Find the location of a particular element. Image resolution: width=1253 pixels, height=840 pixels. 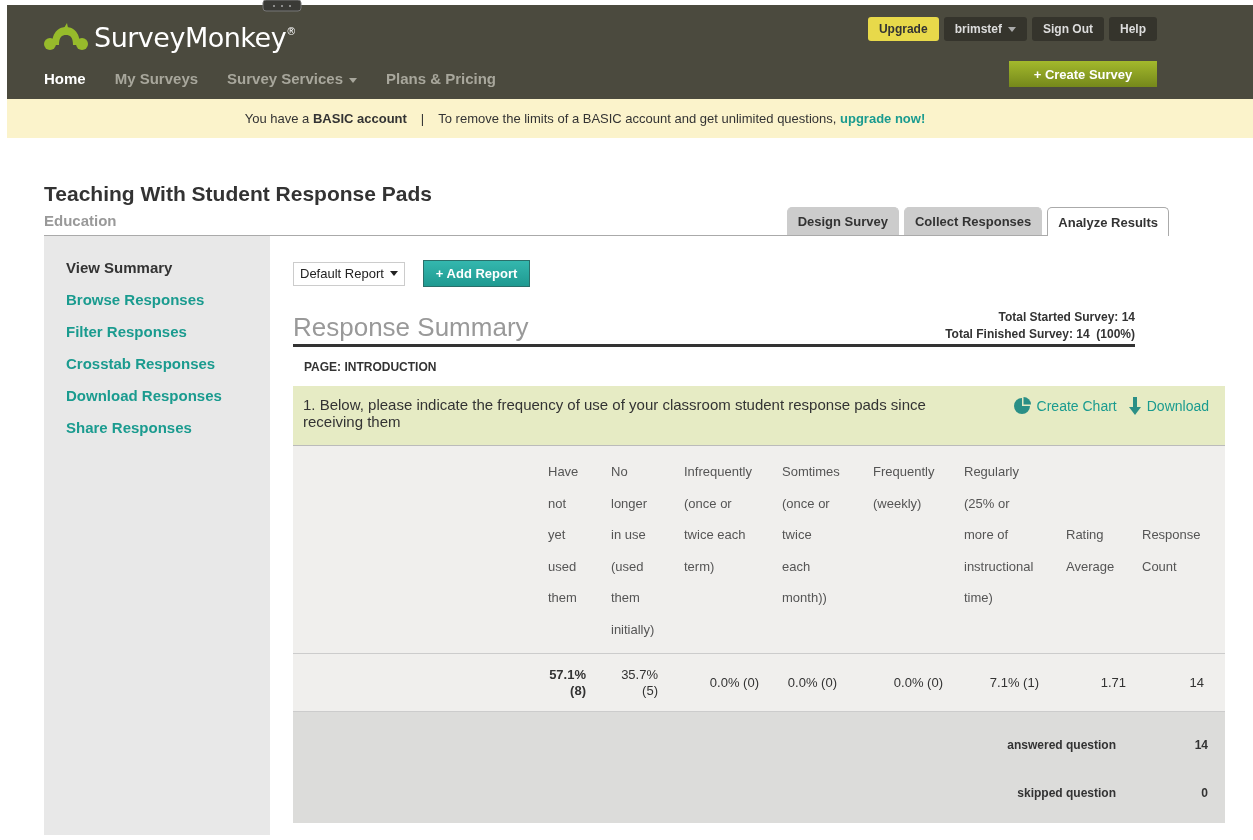

column-header: Regularly (25% or more of instructional time) is located at coordinates (999, 535).